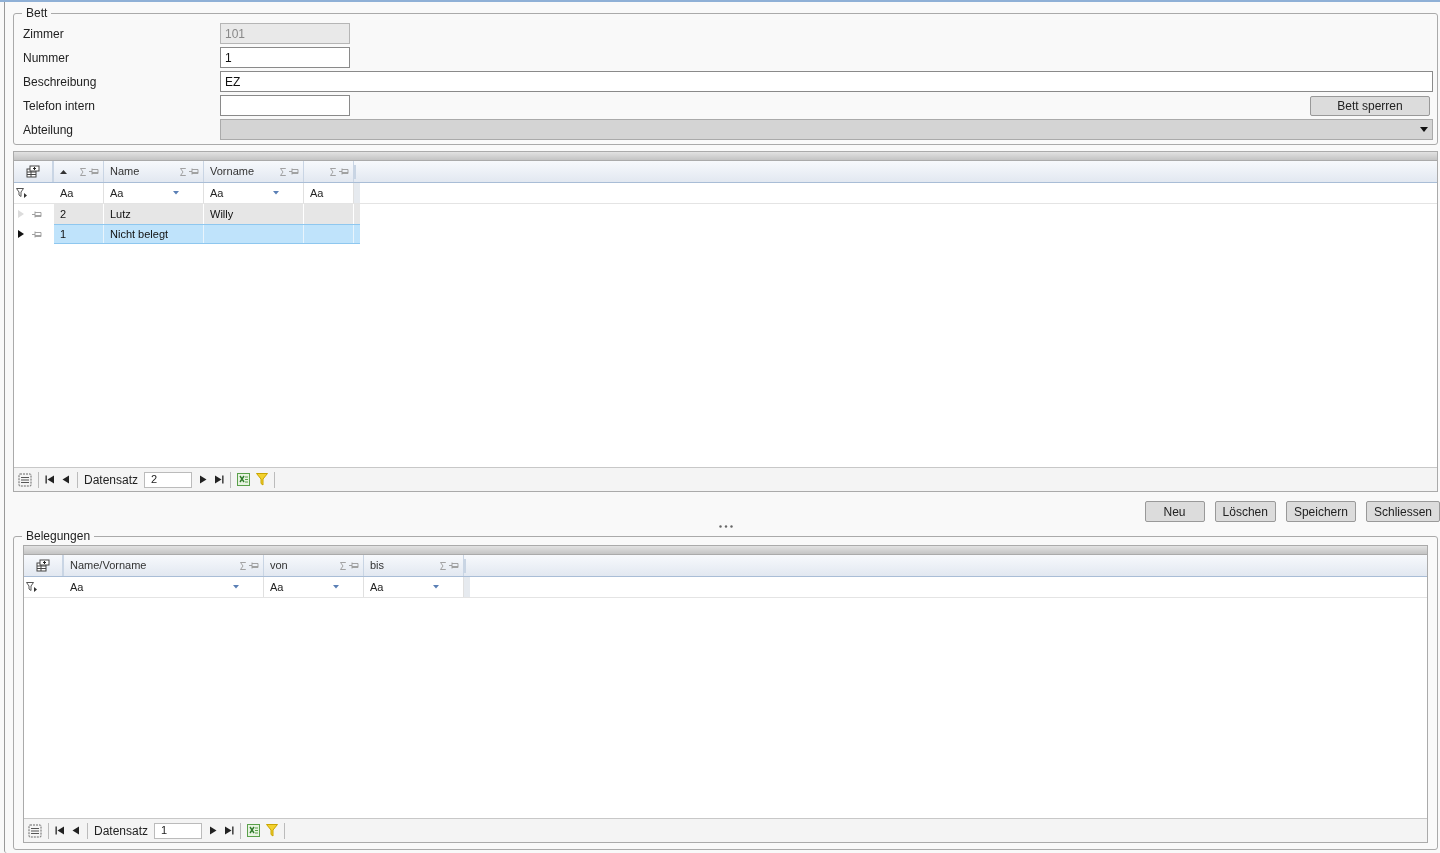  What do you see at coordinates (154, 171) in the screenshot?
I see `column-header: Name` at bounding box center [154, 171].